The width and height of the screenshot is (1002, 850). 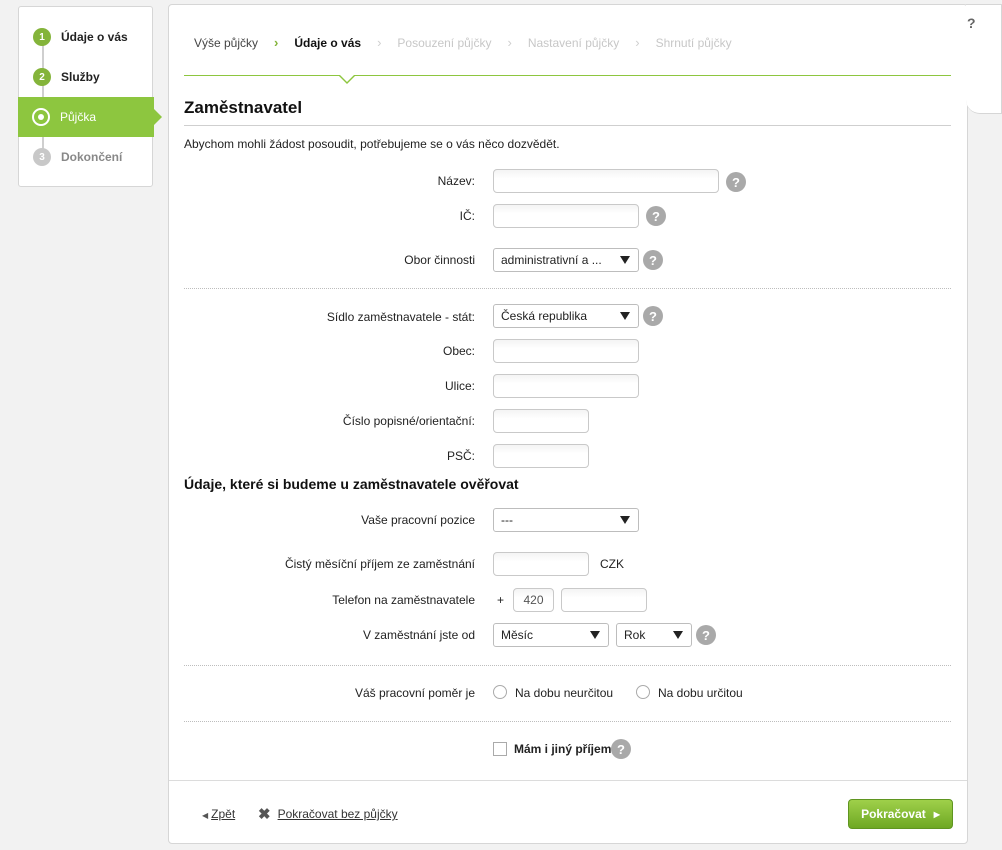 I want to click on sidebar-item-sluzby: 2 Služby, so click(x=86, y=77).